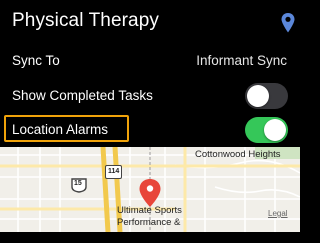 The width and height of the screenshot is (320, 243). Describe the element at coordinates (288, 23) in the screenshot. I see `map-pin-icon` at that location.